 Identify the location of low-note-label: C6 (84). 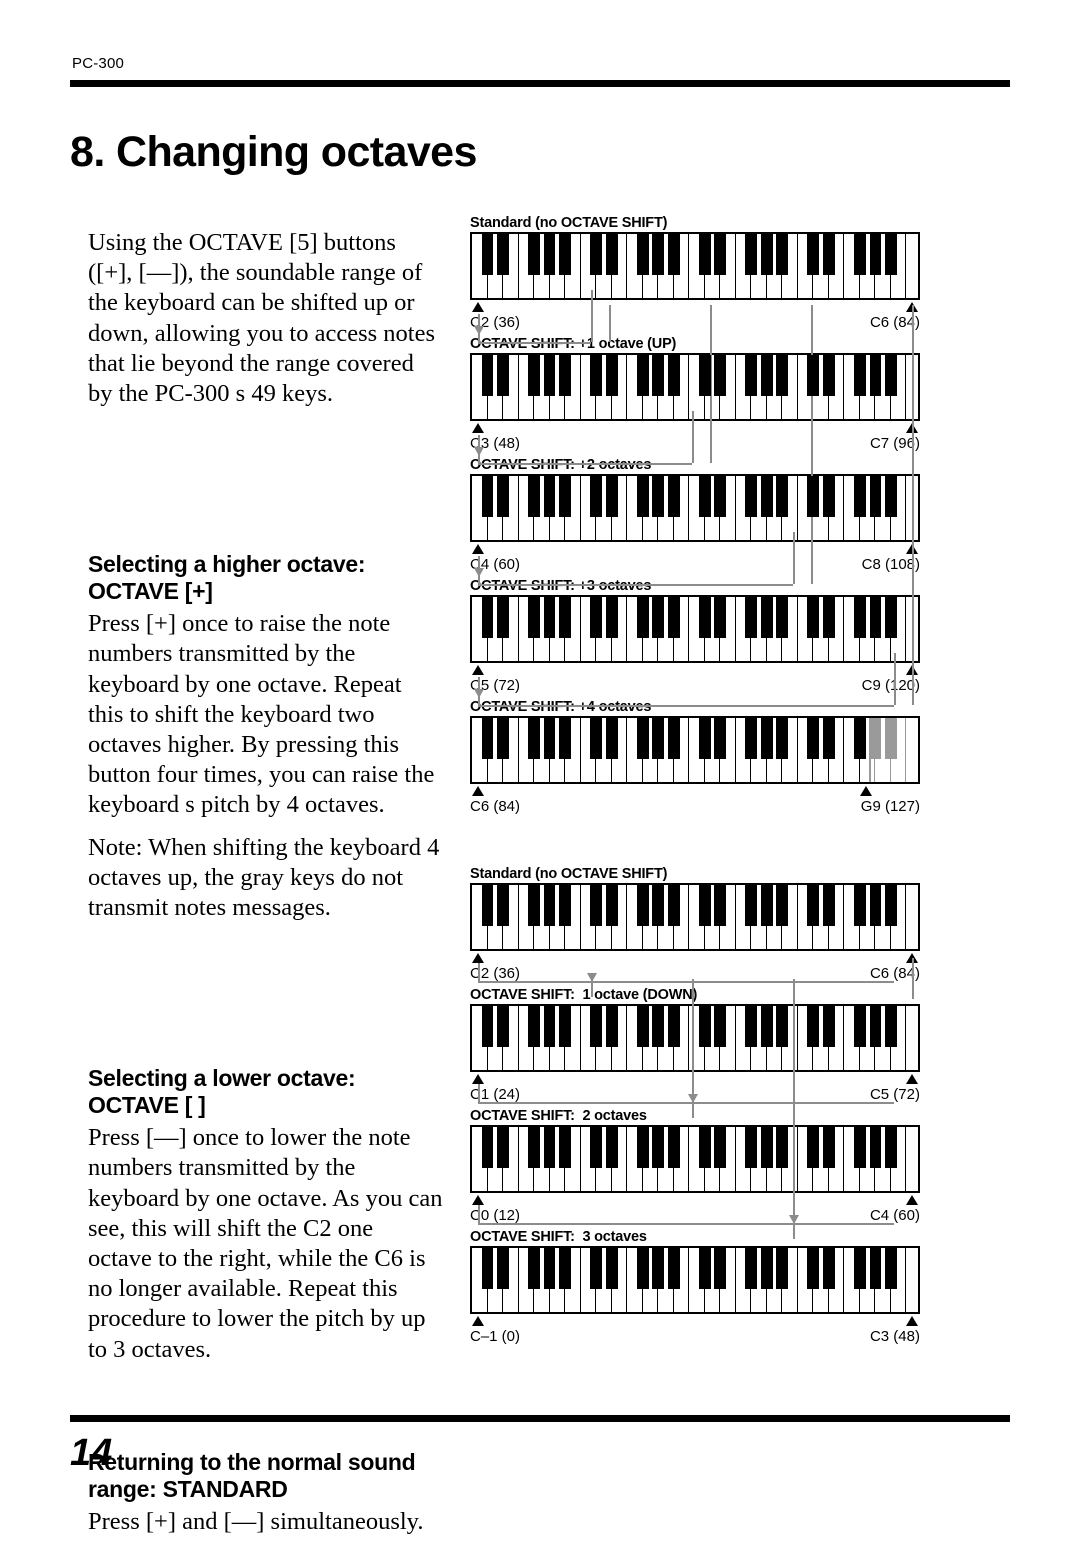
(495, 806).